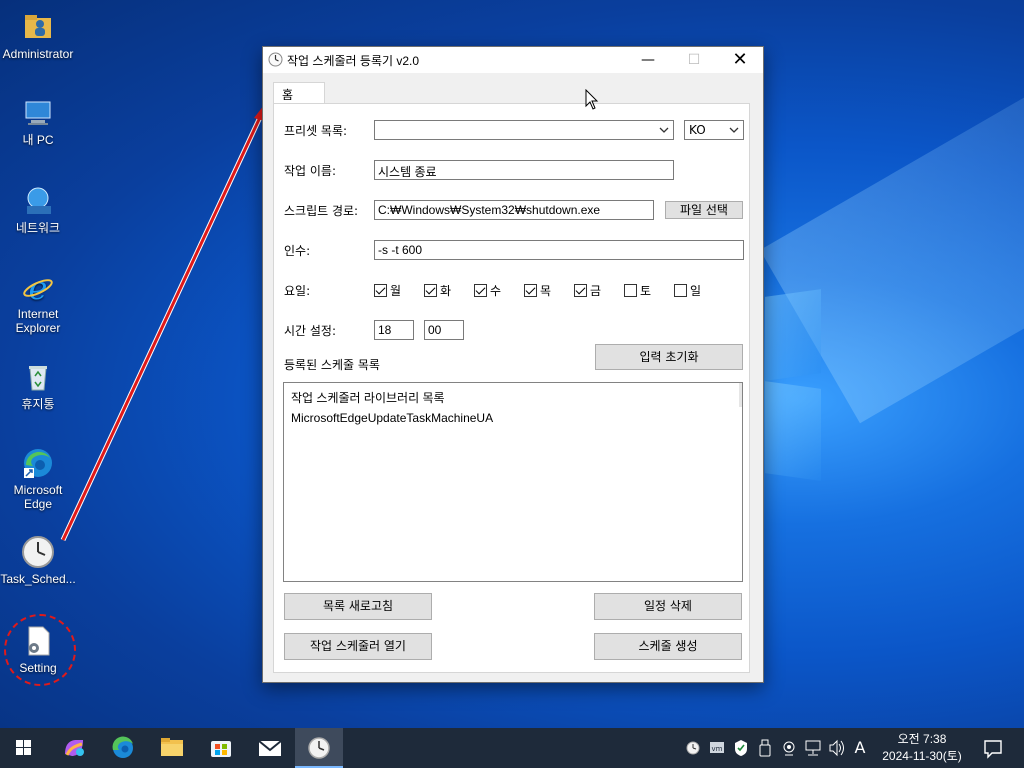 The image size is (1024, 768). What do you see at coordinates (513, 60) in the screenshot?
I see `title-bar: 작업 스케줄러 등록기 v2.0 — ☐ ✕` at bounding box center [513, 60].